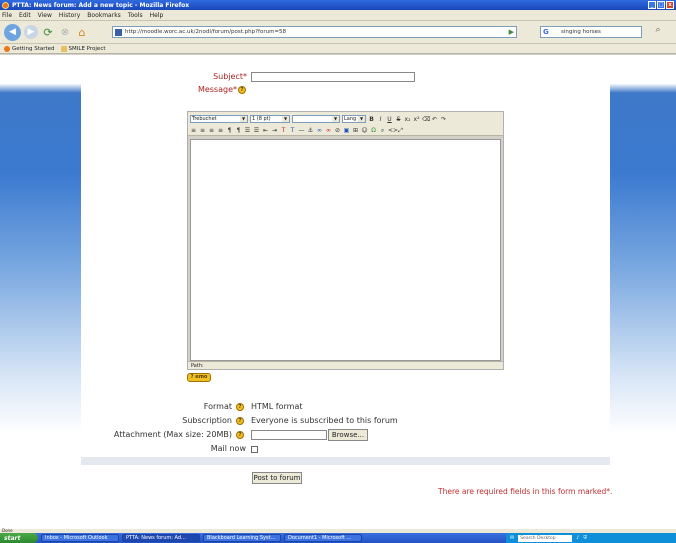 Image resolution: width=676 pixels, height=543 pixels. Describe the element at coordinates (328, 130) in the screenshot. I see `unlink-icon: ∞` at that location.